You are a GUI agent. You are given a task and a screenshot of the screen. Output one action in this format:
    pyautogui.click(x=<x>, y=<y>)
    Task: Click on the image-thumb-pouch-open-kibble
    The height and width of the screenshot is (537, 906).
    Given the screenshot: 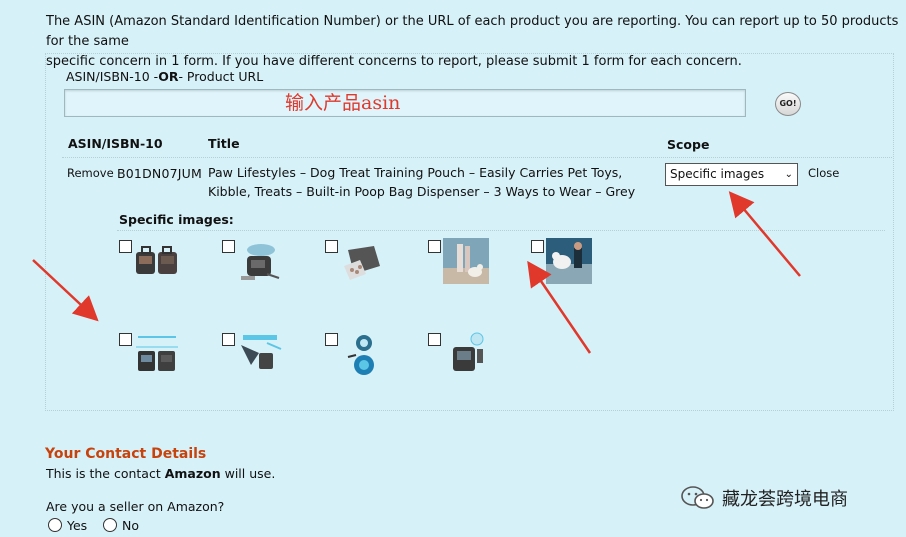 What is the action you would take?
    pyautogui.click(x=362, y=263)
    